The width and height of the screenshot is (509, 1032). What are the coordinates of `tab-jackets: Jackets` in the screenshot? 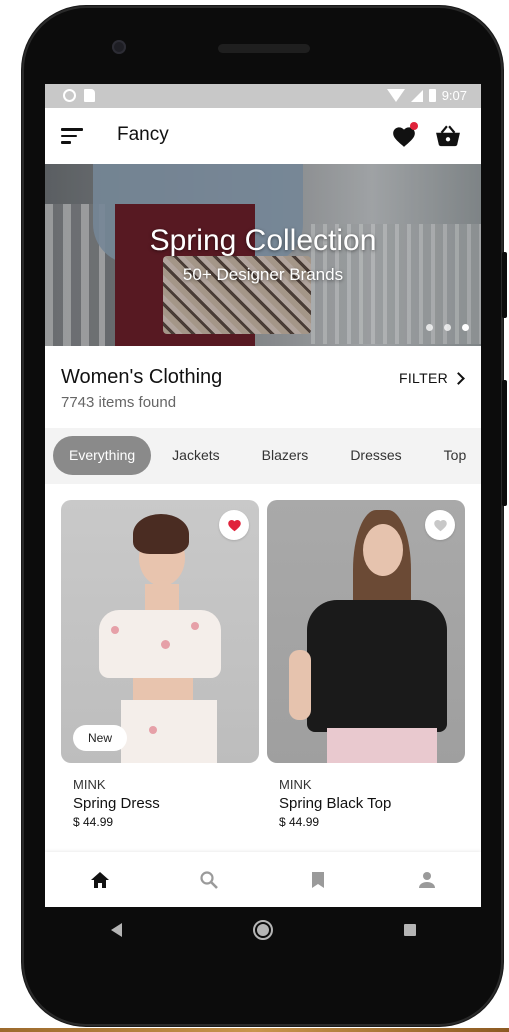 It's located at (195, 455).